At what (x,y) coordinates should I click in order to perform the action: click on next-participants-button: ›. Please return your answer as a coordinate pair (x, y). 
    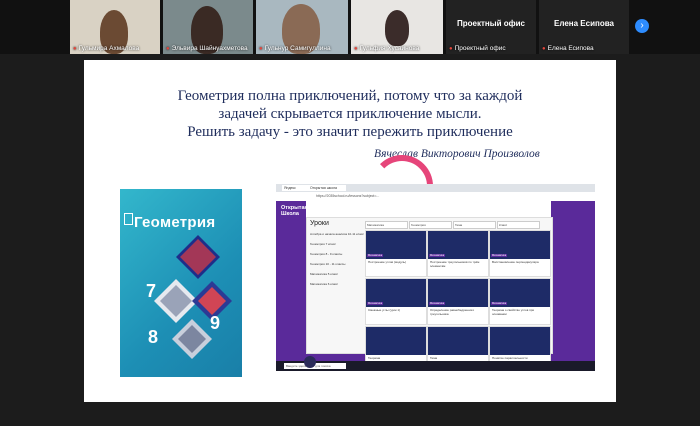
    Looking at the image, I should click on (642, 26).